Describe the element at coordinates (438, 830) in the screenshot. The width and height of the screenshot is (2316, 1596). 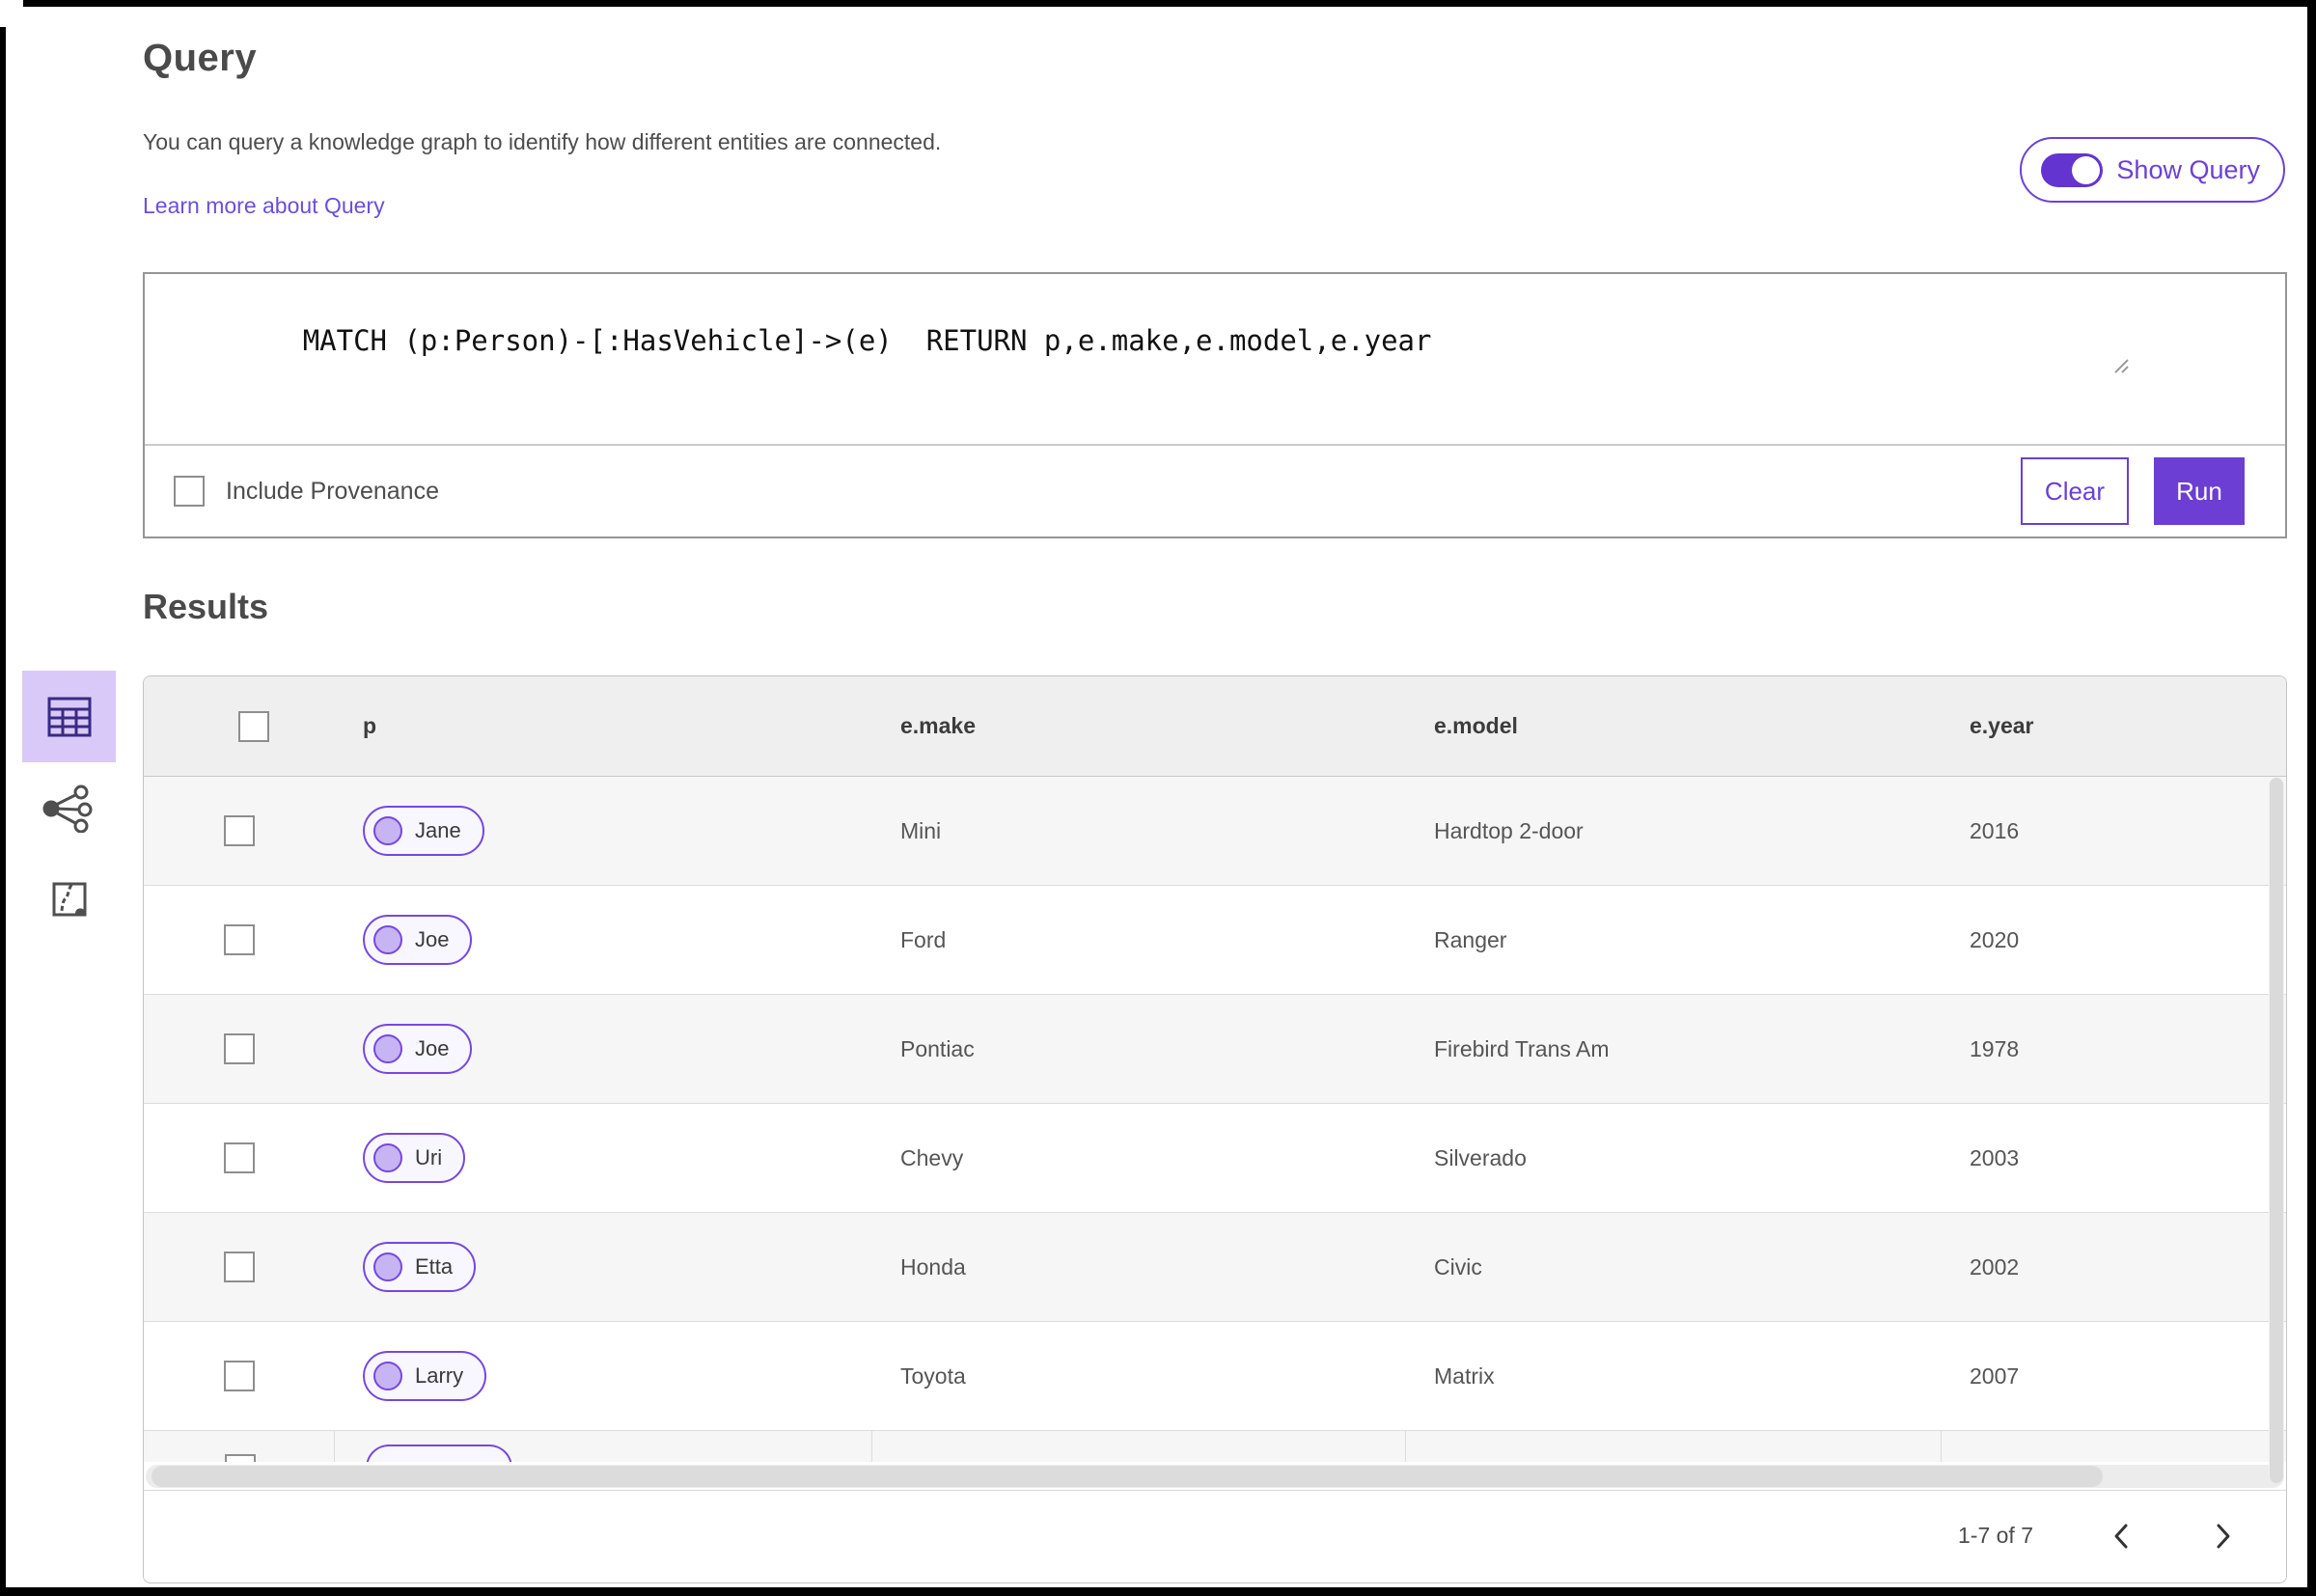
I see `entity-name: Jane` at that location.